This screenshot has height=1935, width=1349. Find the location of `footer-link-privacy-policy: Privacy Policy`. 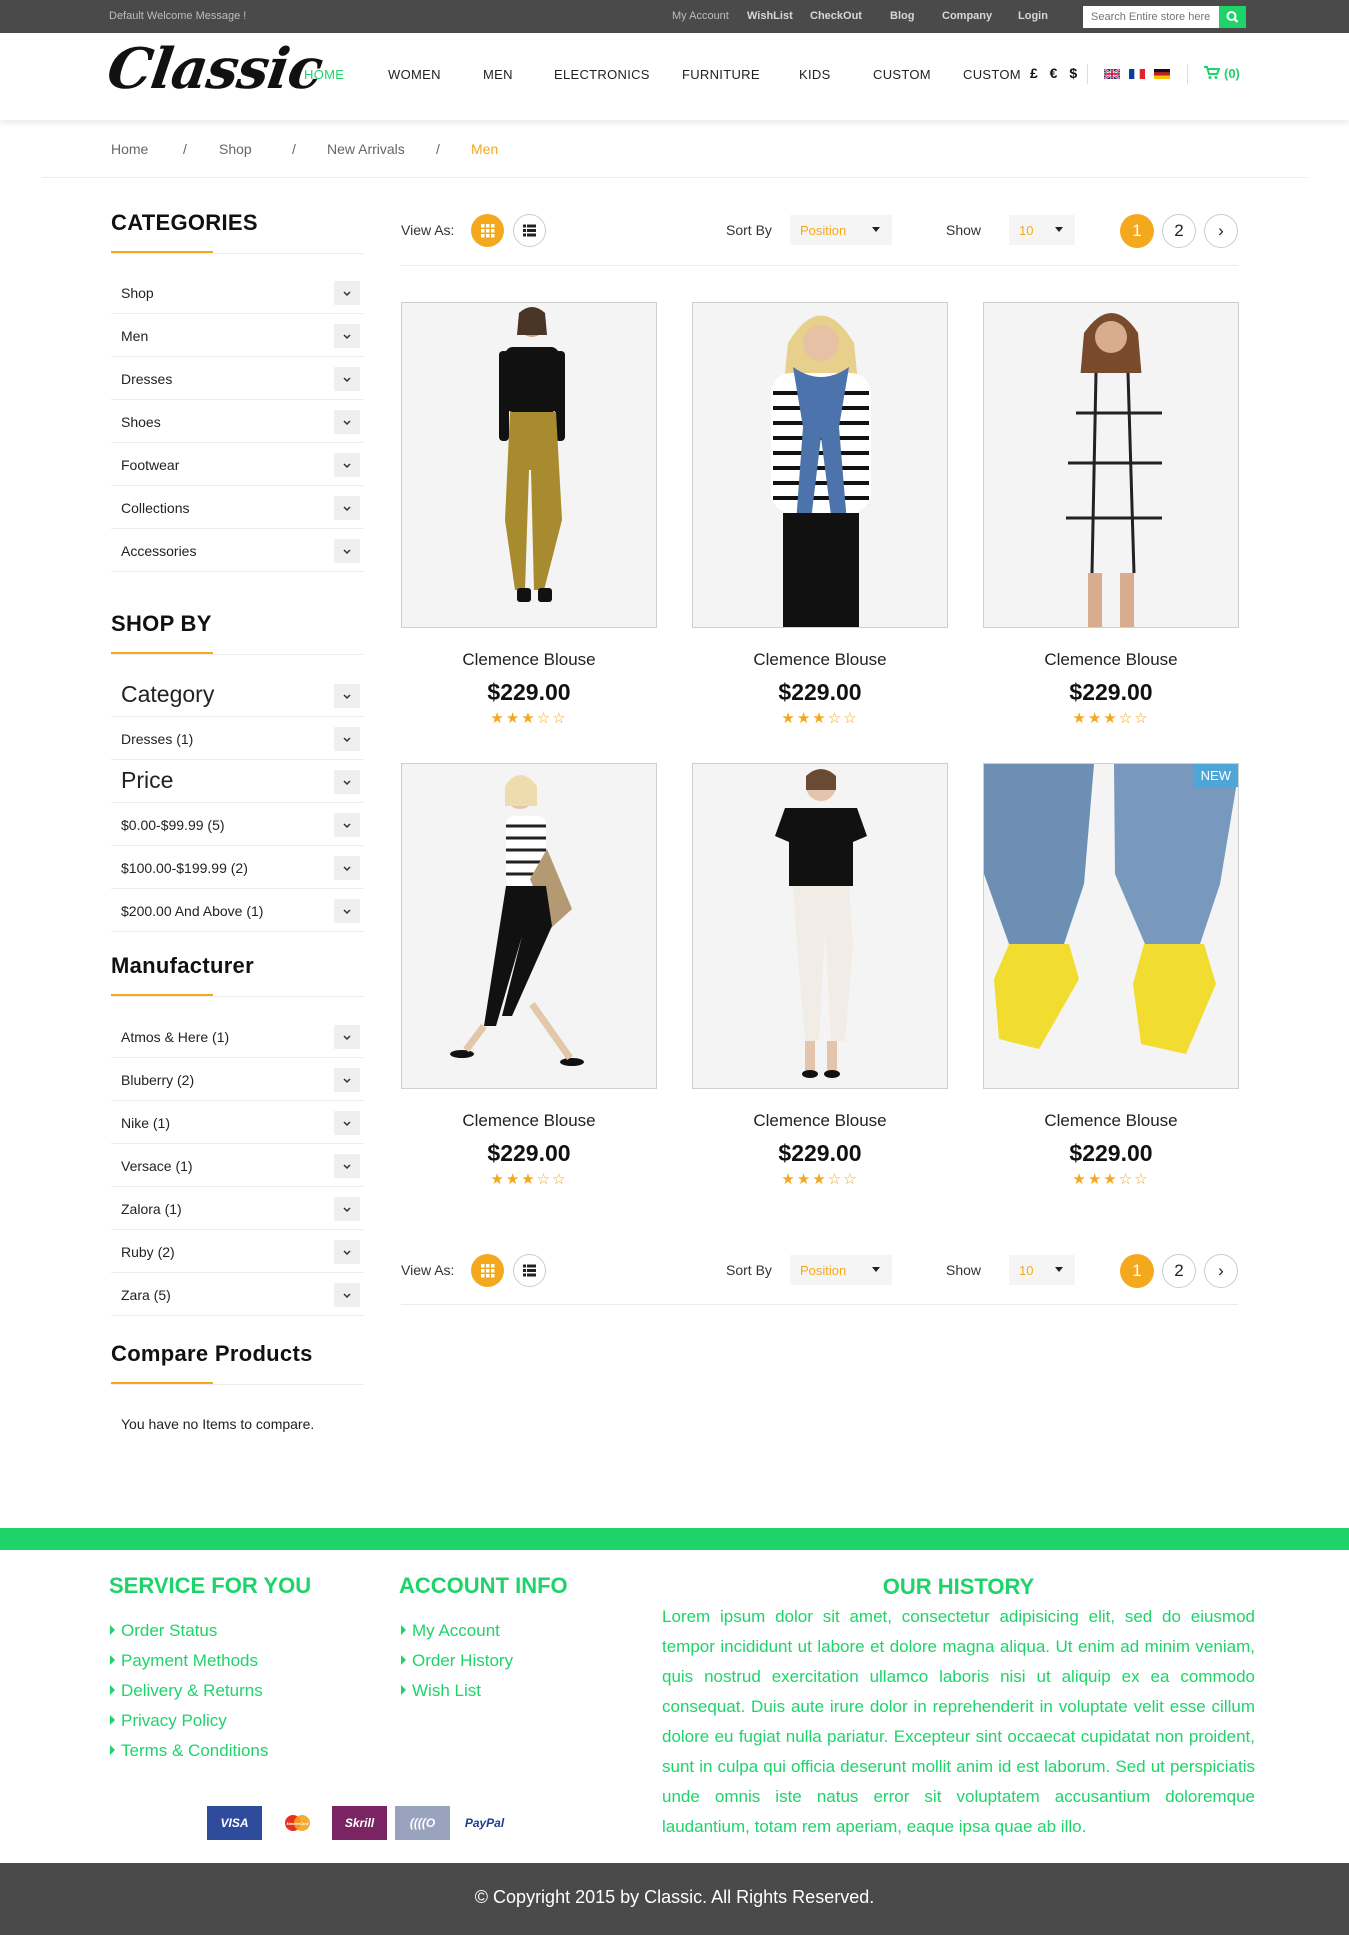

footer-link-privacy-policy: Privacy Policy is located at coordinates (168, 1721).